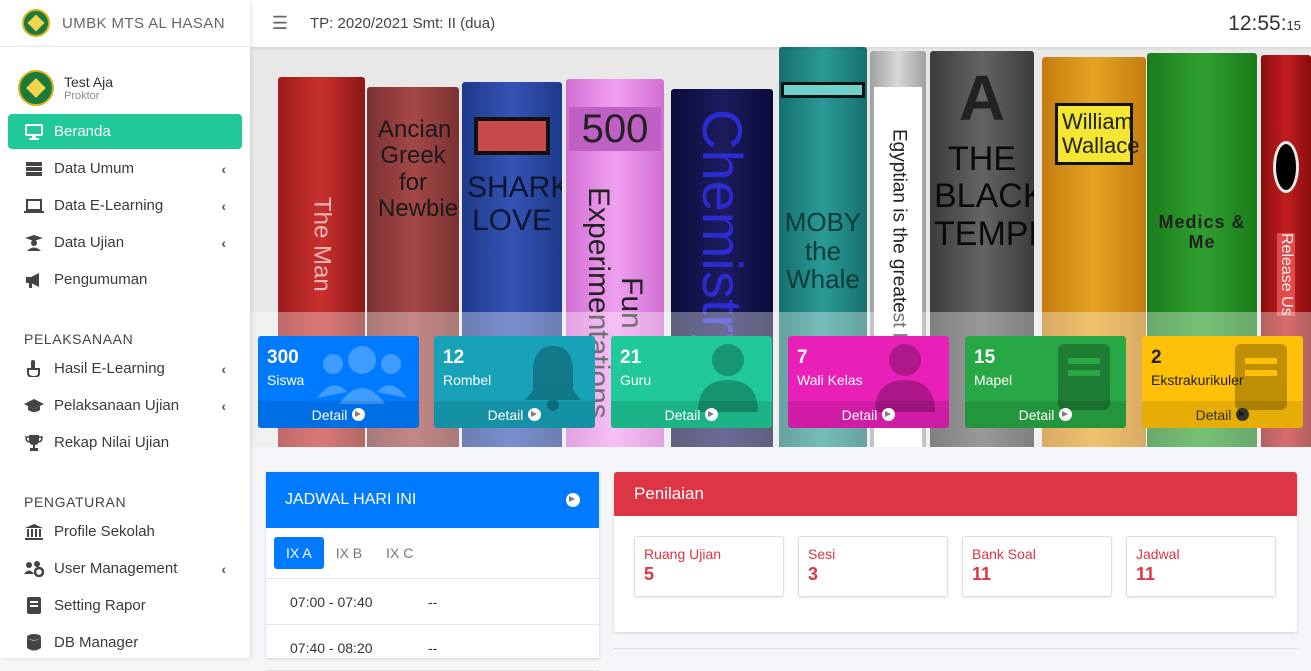 Image resolution: width=1311 pixels, height=671 pixels. What do you see at coordinates (36, 23) in the screenshot?
I see `brand-logo` at bounding box center [36, 23].